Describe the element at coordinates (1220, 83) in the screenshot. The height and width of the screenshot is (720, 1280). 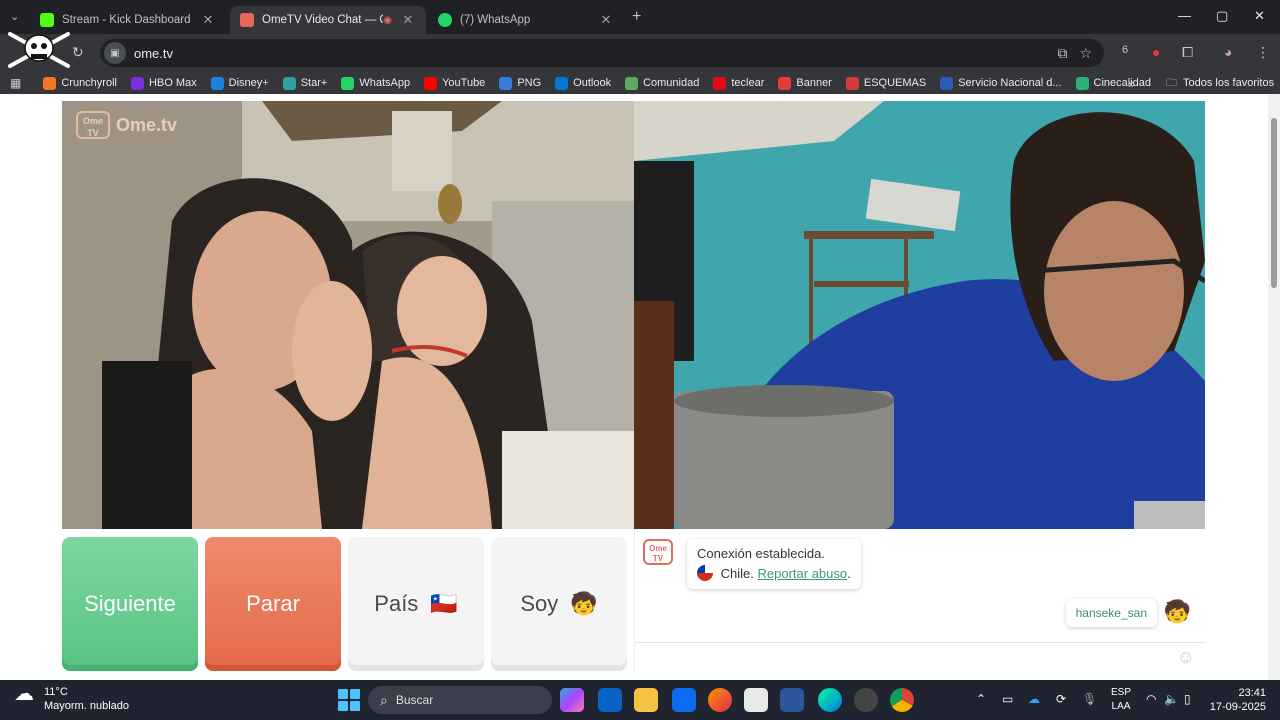
I see `all-bookmarks-folder: 🗀 Todos los favoritos` at that location.